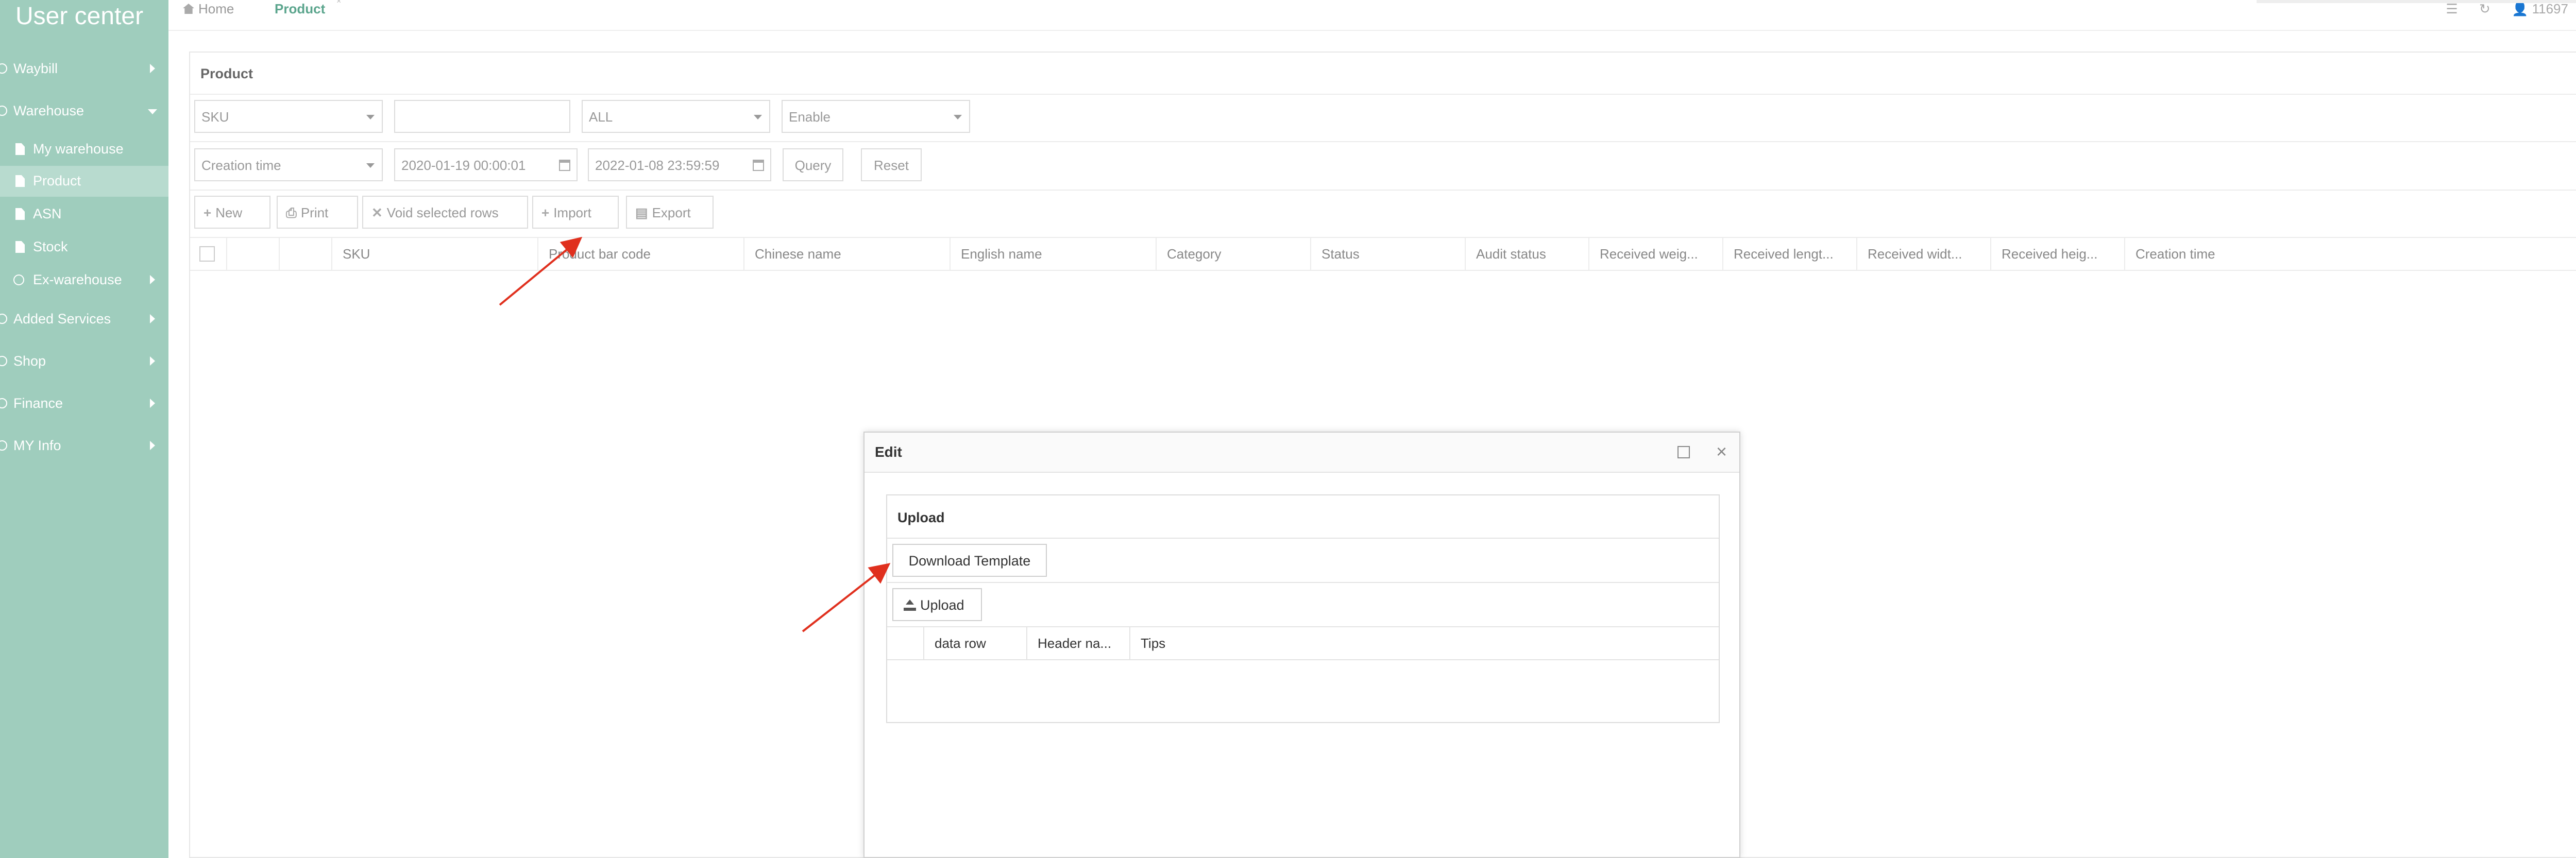 Image resolution: width=2576 pixels, height=858 pixels. I want to click on menu-label: Shop, so click(29, 361).